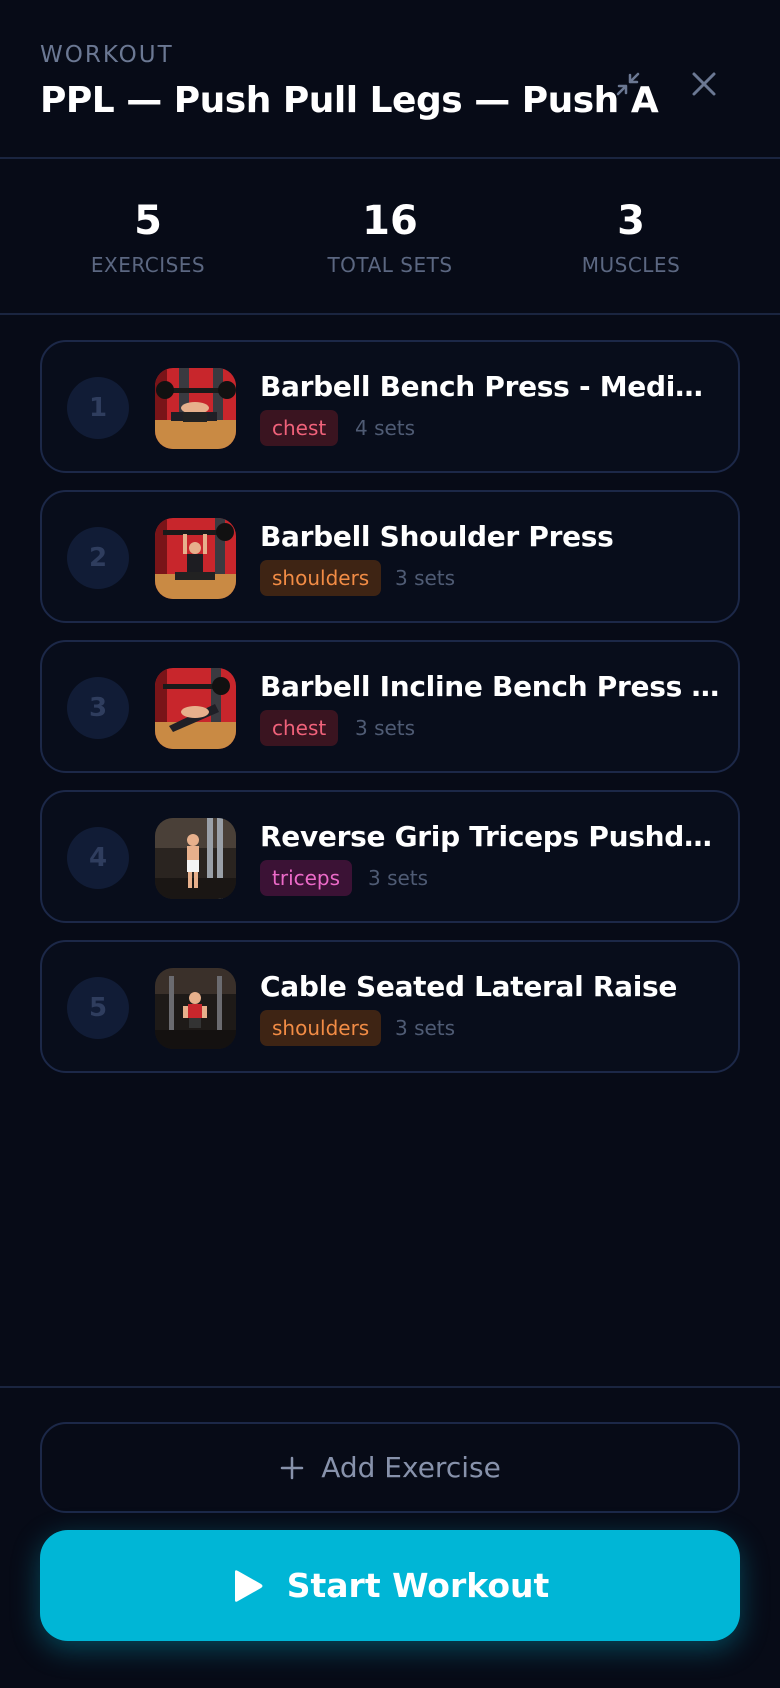 Image resolution: width=780 pixels, height=1688 pixels. I want to click on add-exercise-label: Add Exercise, so click(411, 1467).